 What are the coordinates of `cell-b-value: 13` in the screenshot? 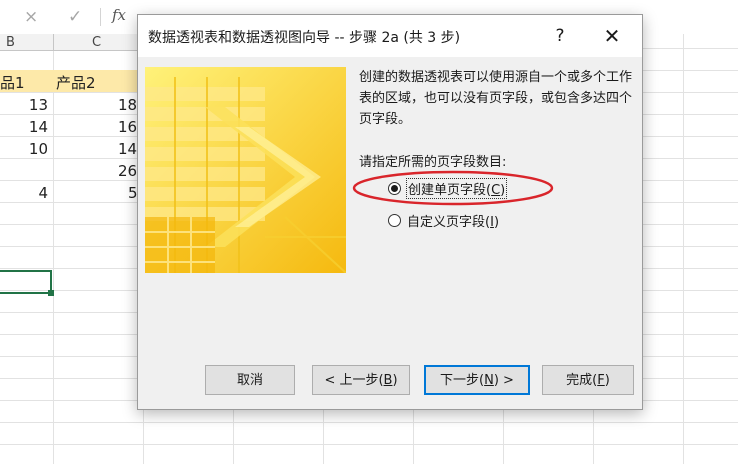 It's located at (28, 105).